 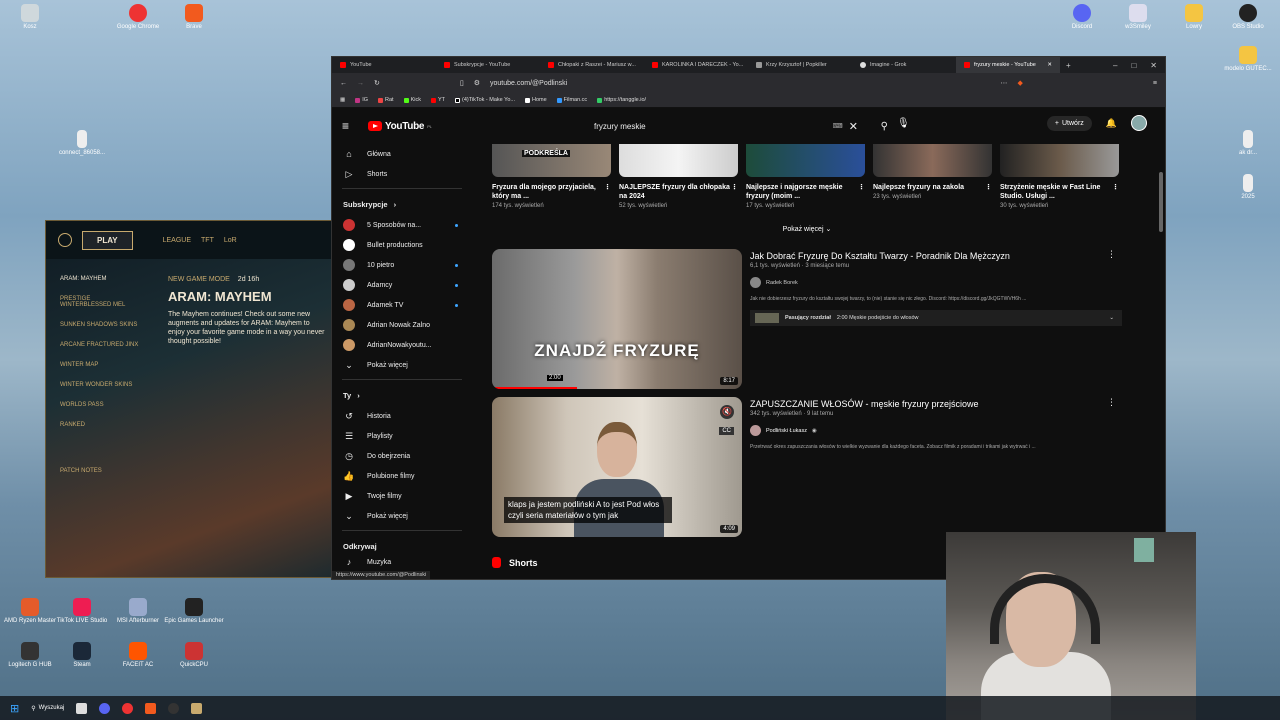 I want to click on sidebar-subscription-item: Bullet productions, so click(x=402, y=245).